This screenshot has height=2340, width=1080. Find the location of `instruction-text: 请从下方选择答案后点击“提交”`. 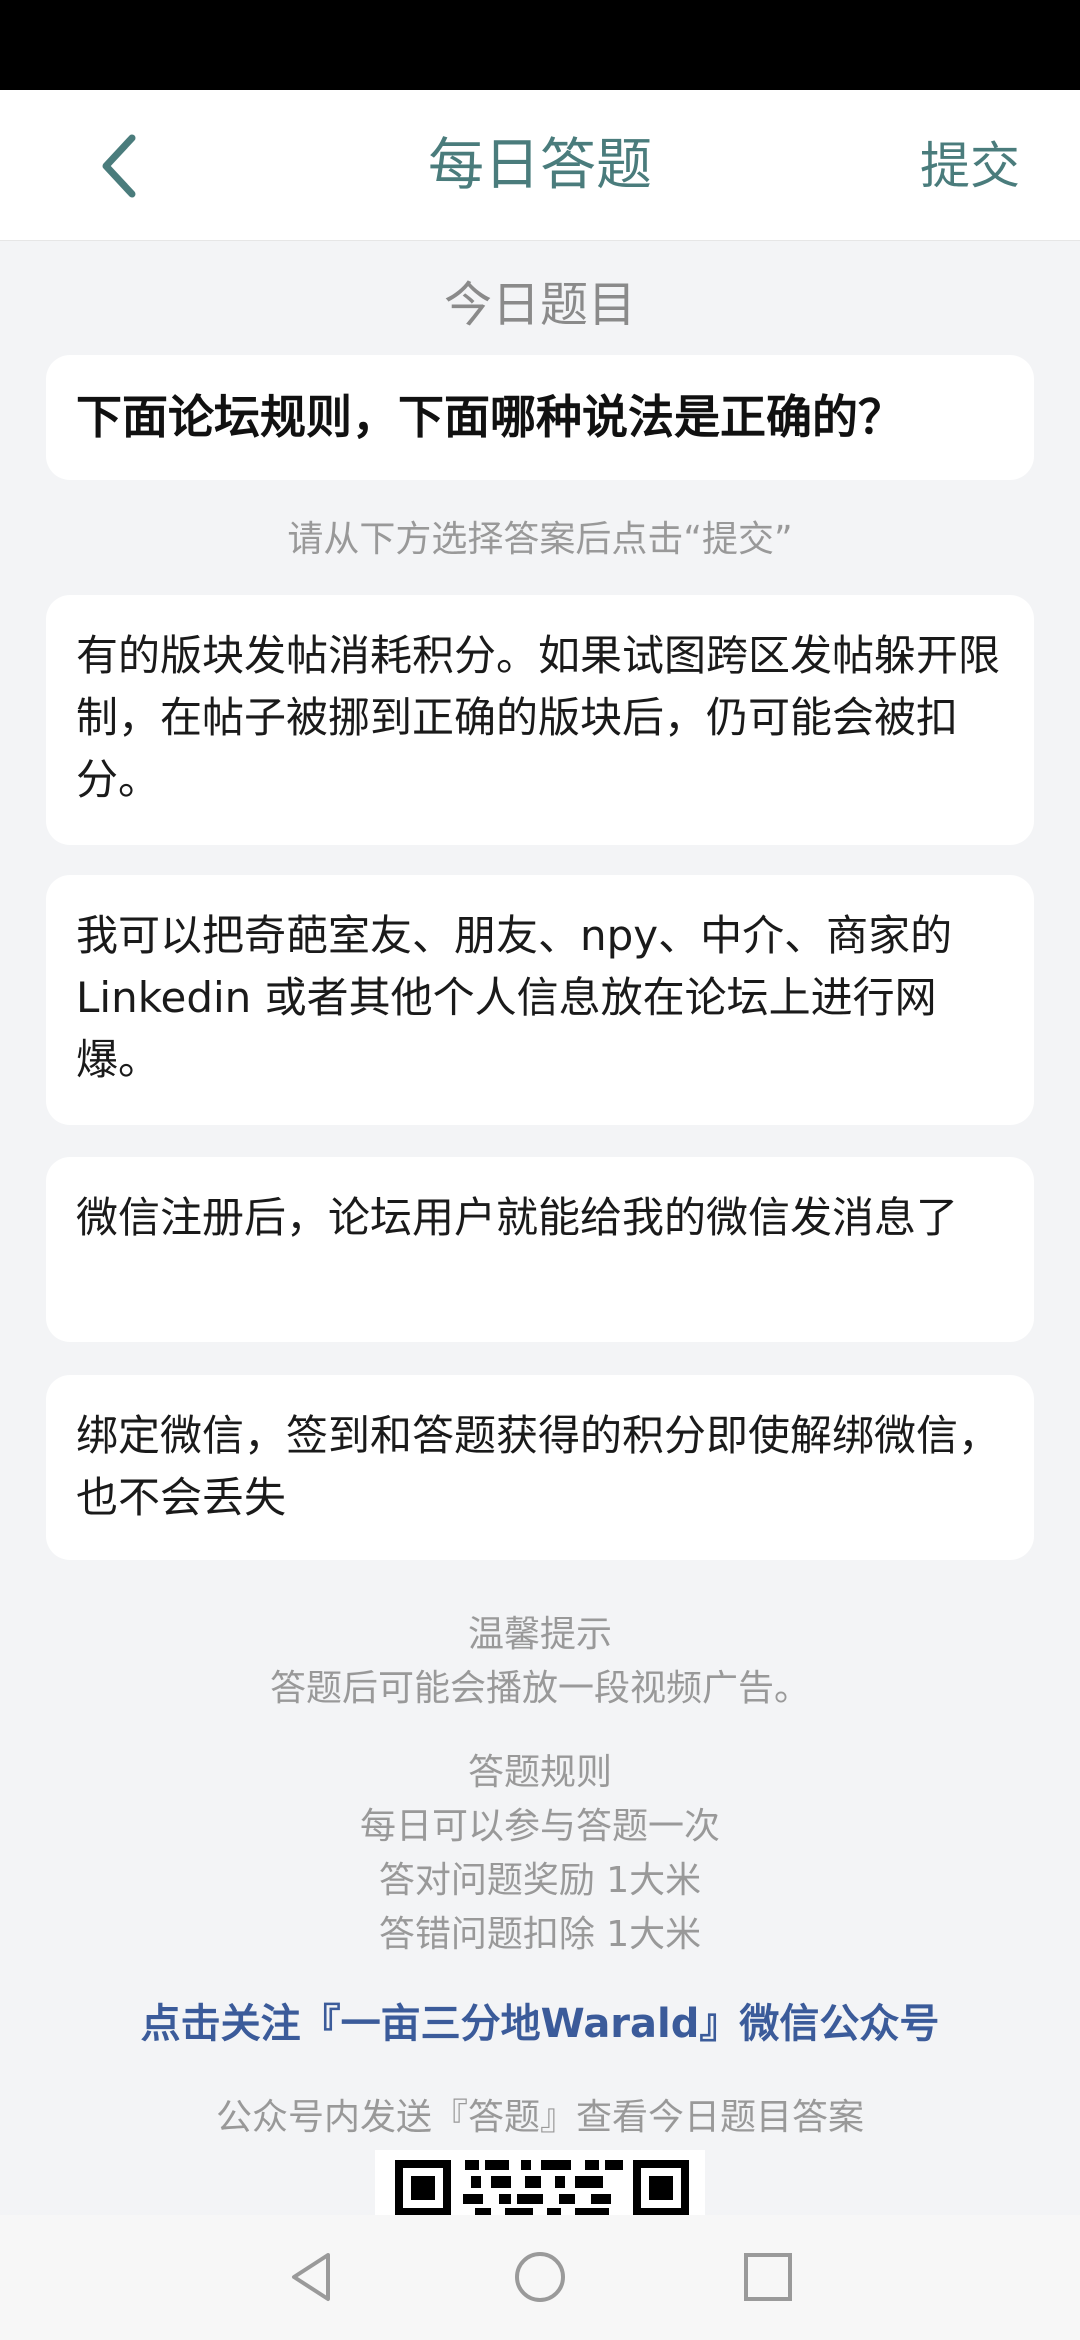

instruction-text: 请从下方选择答案后点击“提交” is located at coordinates (540, 539).